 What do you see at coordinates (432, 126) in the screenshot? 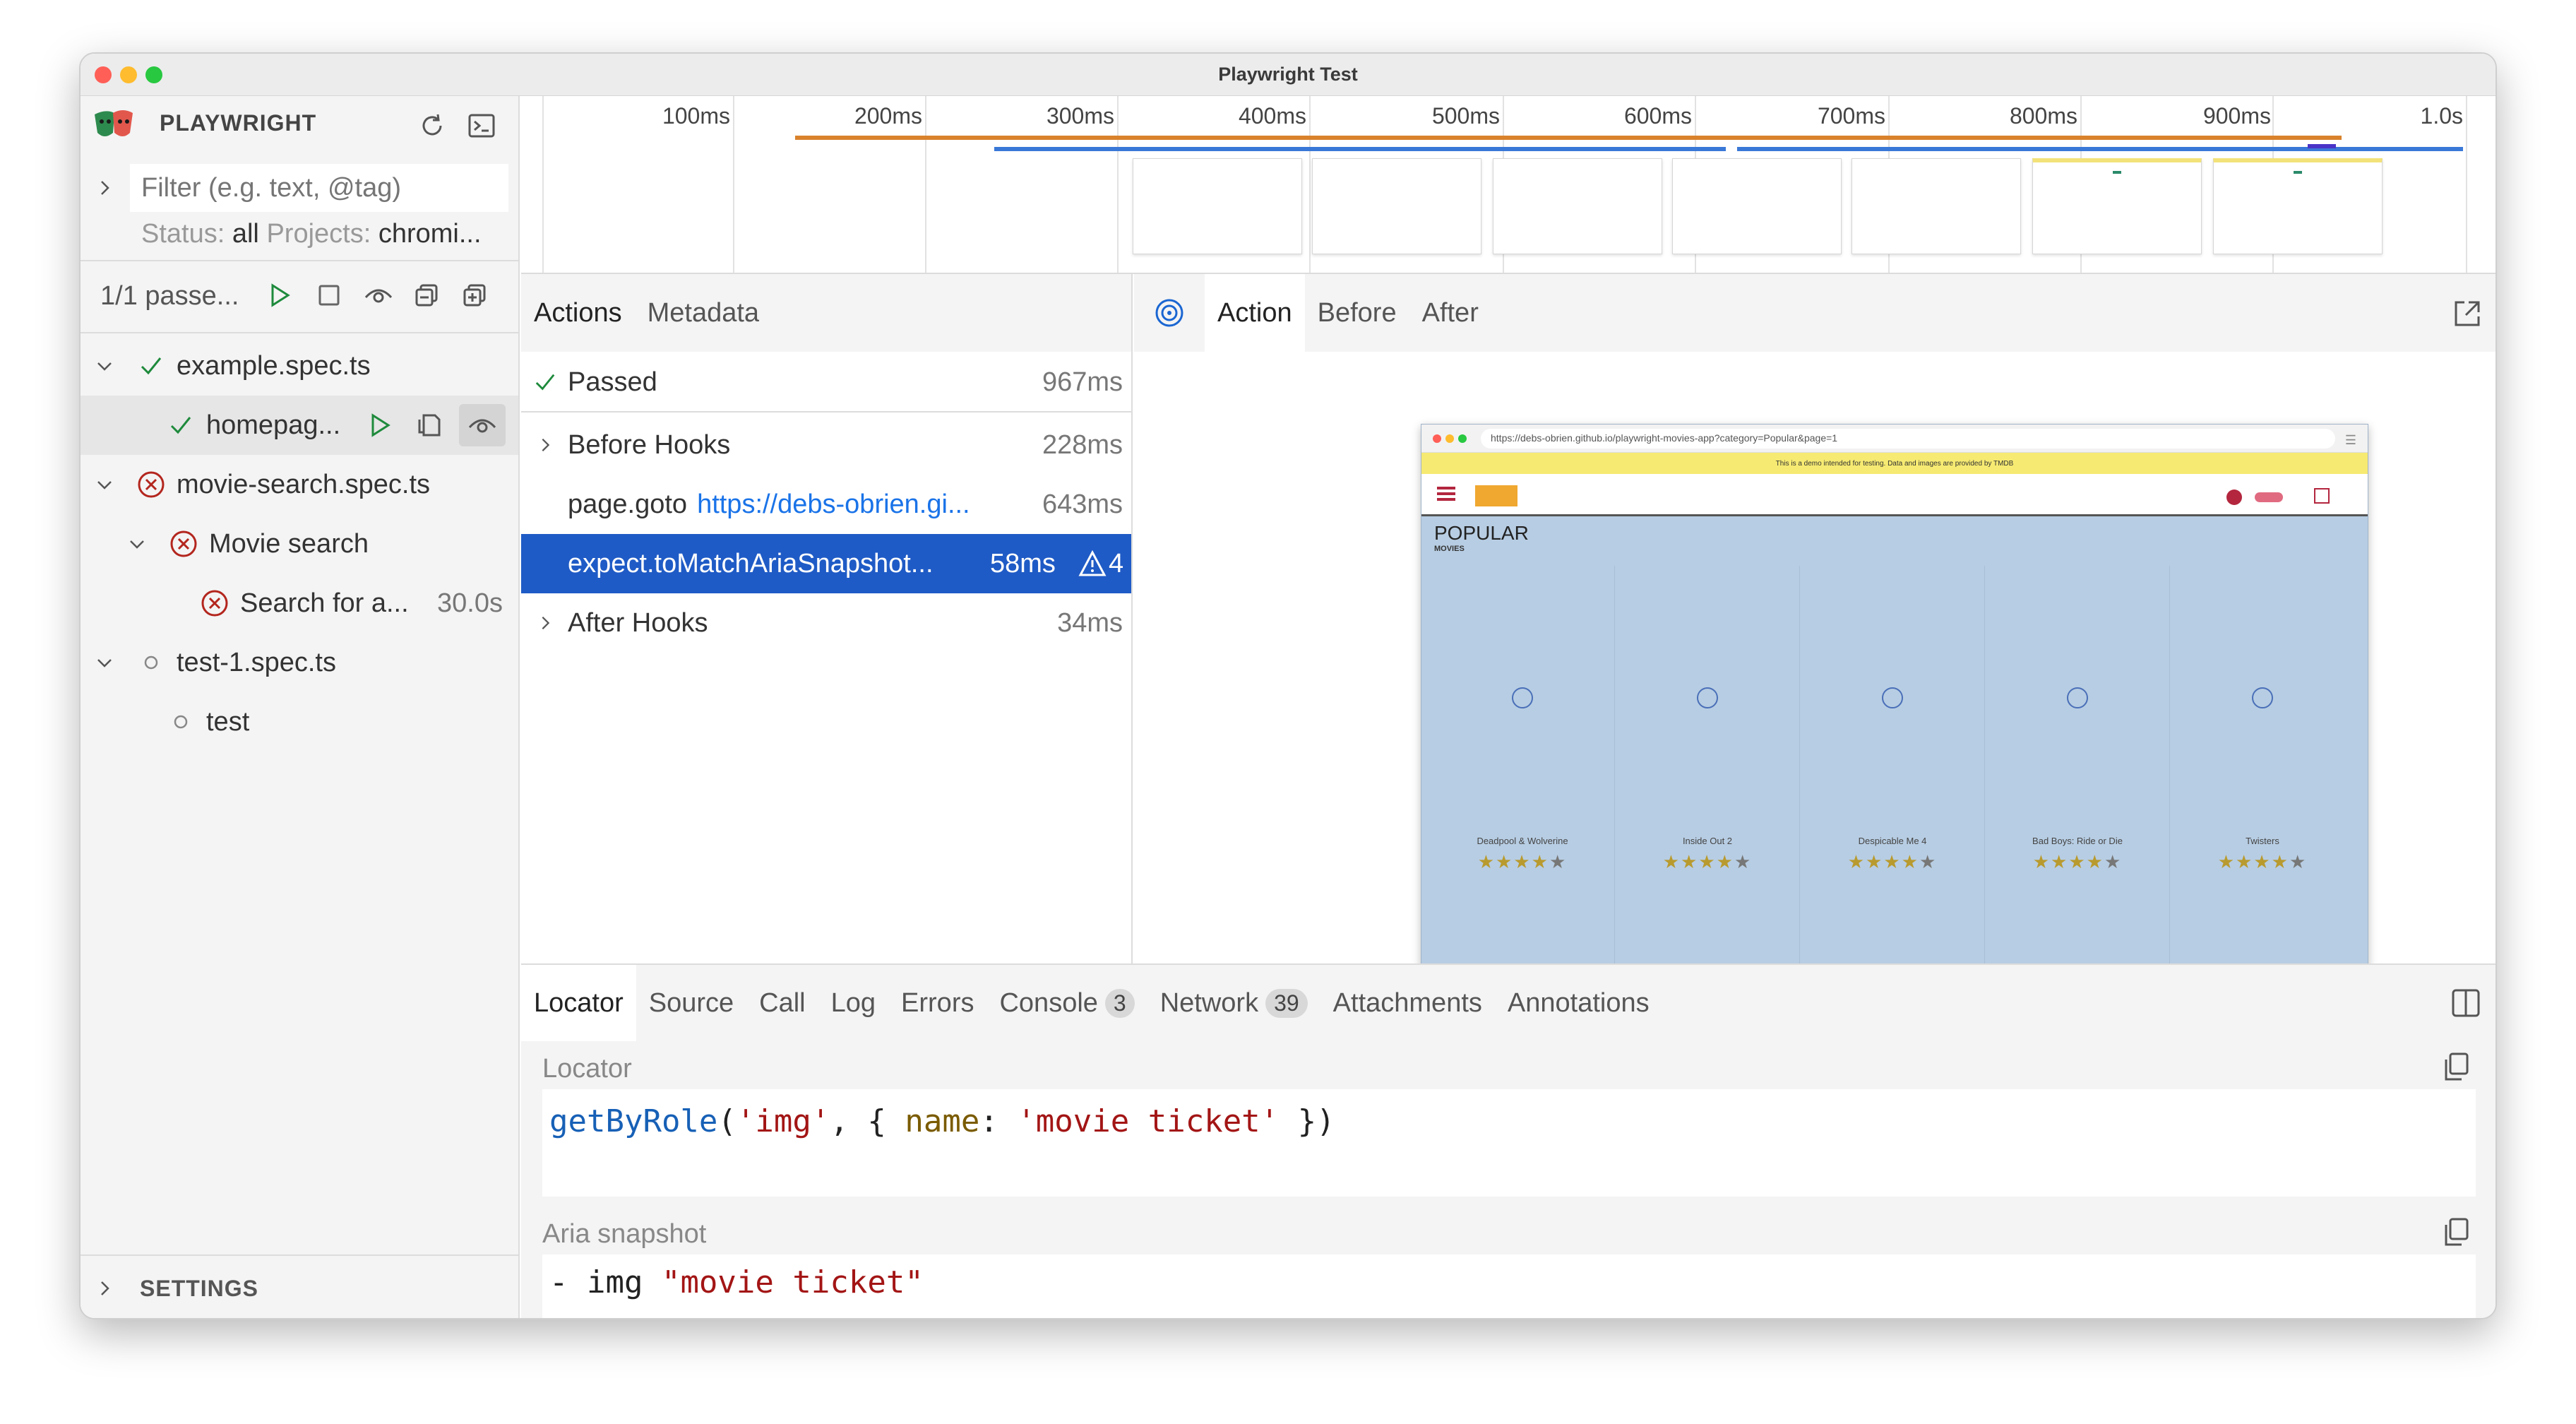
I see `reload-icon` at bounding box center [432, 126].